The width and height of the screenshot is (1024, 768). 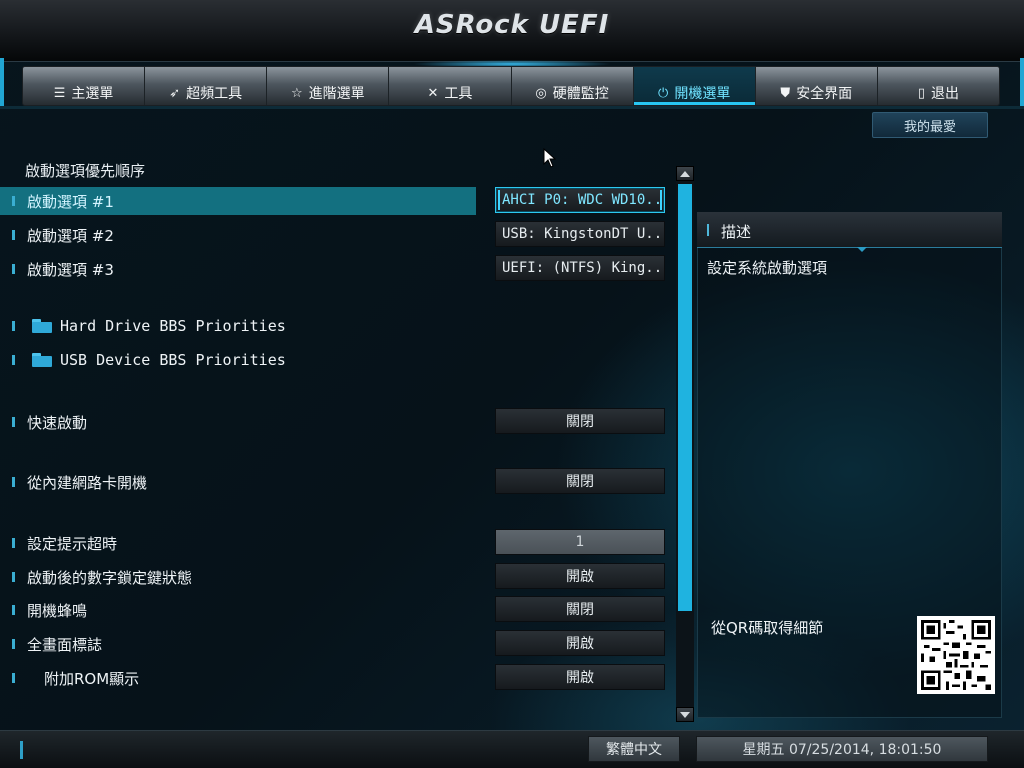 I want to click on hdd-bbs-priorities-row: Hard Drive BBS Priorities, so click(x=238, y=326).